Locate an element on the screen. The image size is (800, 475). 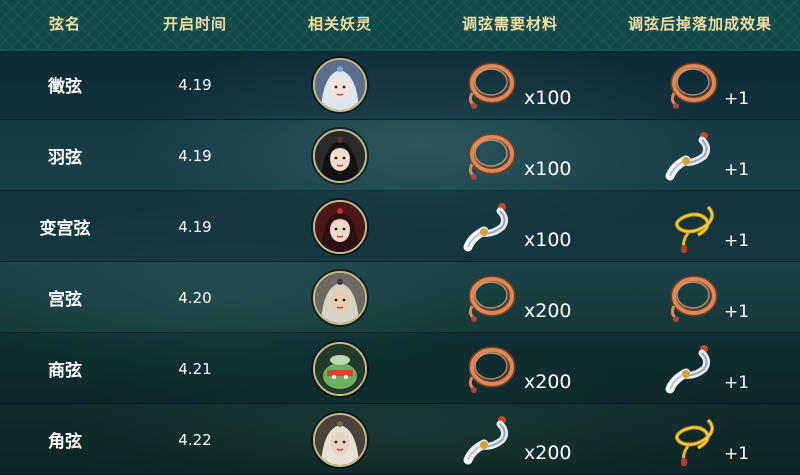
string-name: 宫弦 is located at coordinates (65, 300).